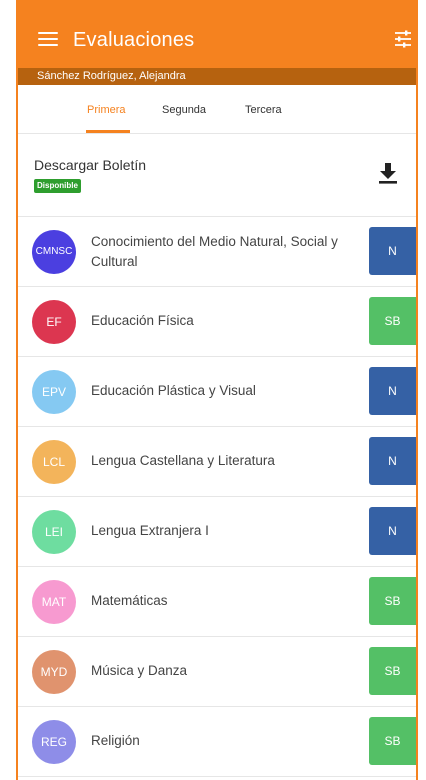  Describe the element at coordinates (54, 672) in the screenshot. I see `subject-avatar: MYD` at that location.